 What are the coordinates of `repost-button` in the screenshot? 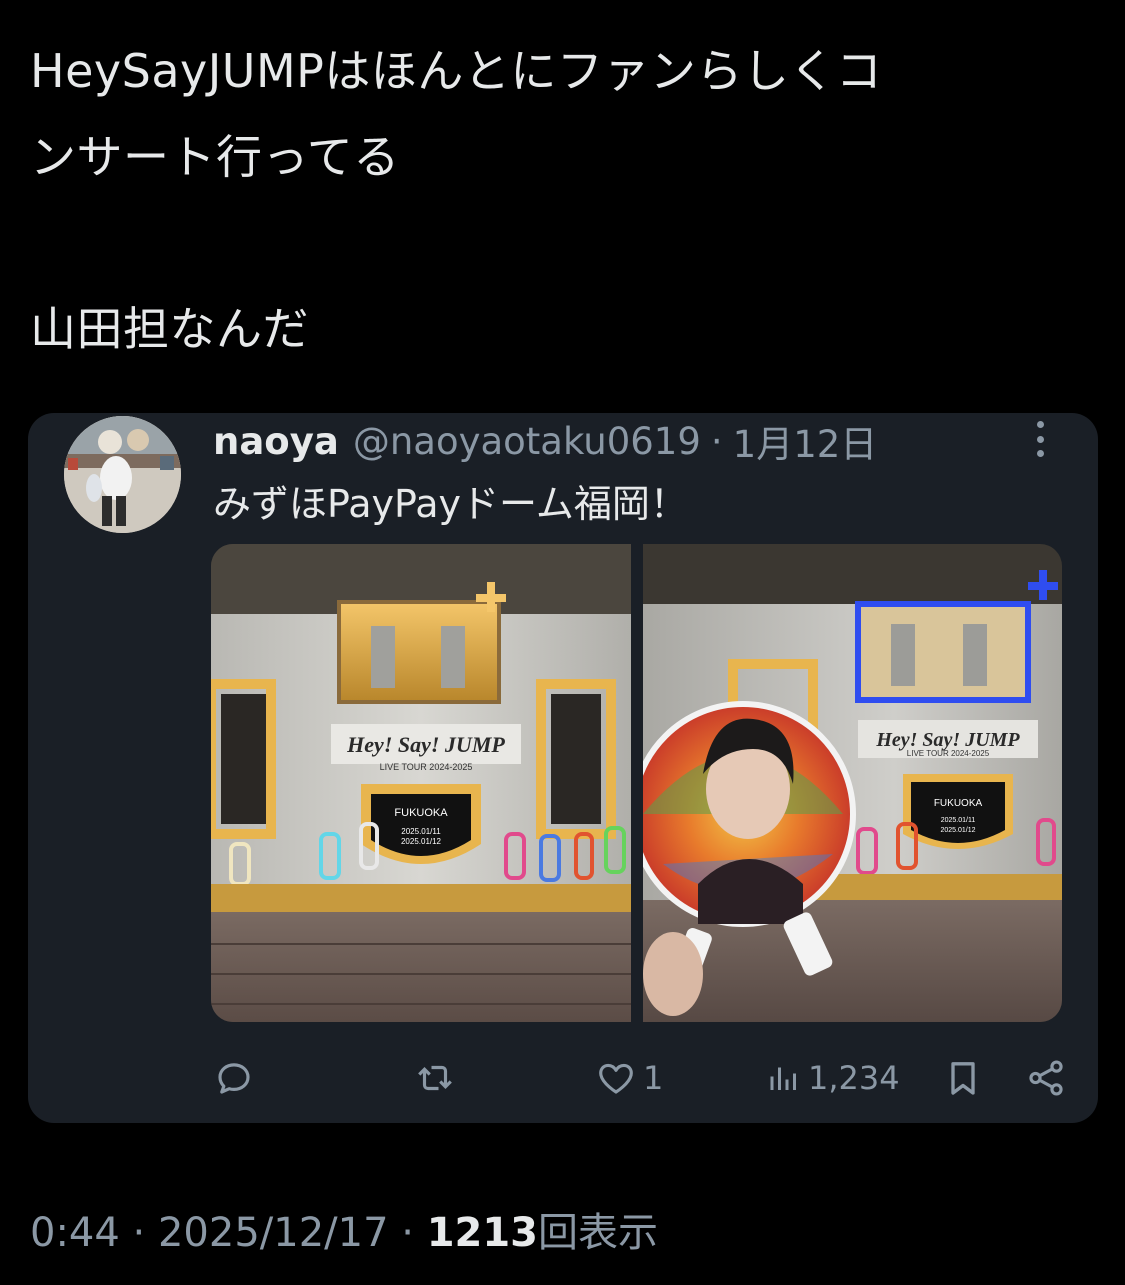 It's located at (435, 1078).